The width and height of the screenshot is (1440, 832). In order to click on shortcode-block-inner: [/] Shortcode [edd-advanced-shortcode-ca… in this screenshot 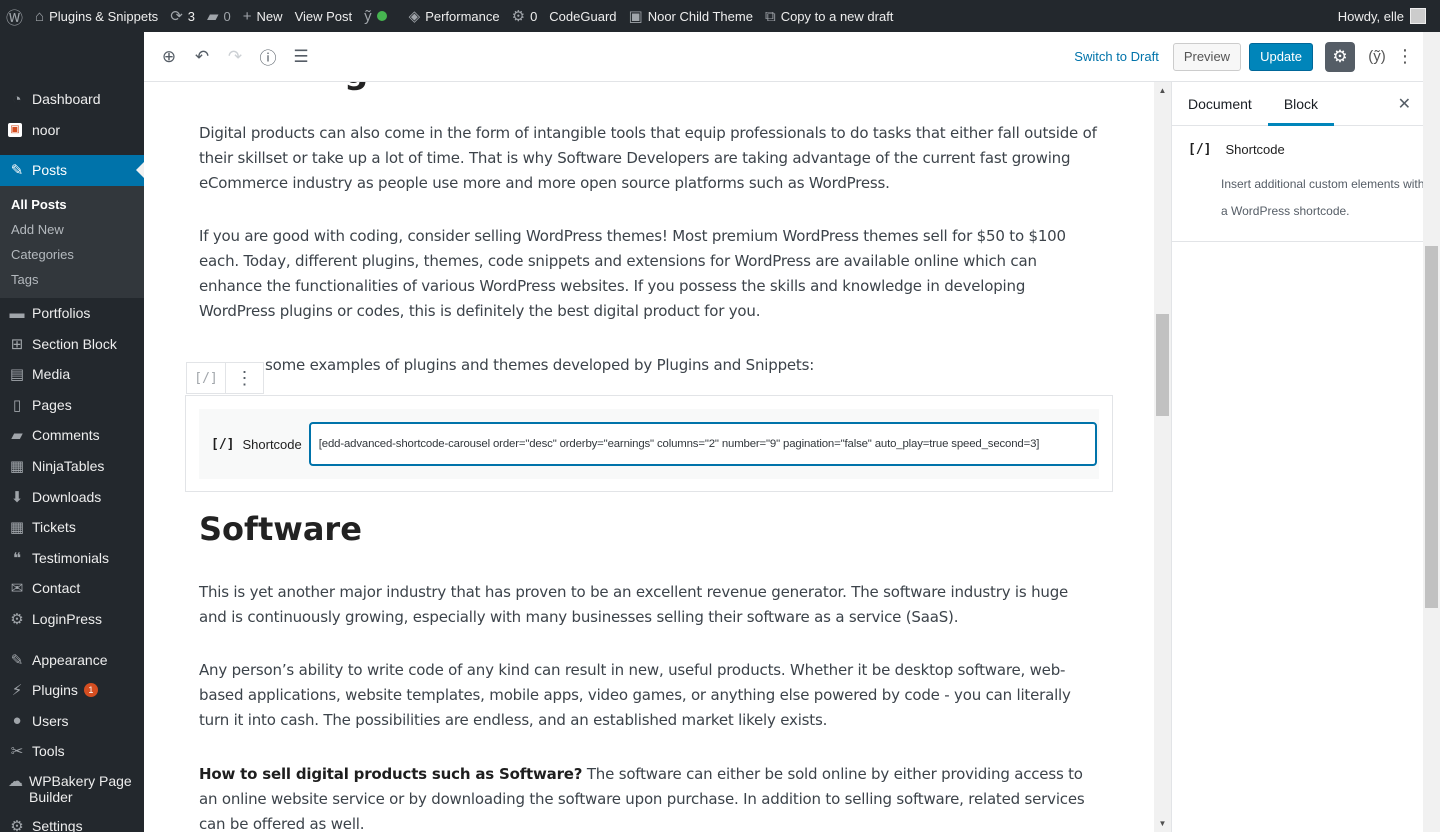, I will do `click(649, 444)`.